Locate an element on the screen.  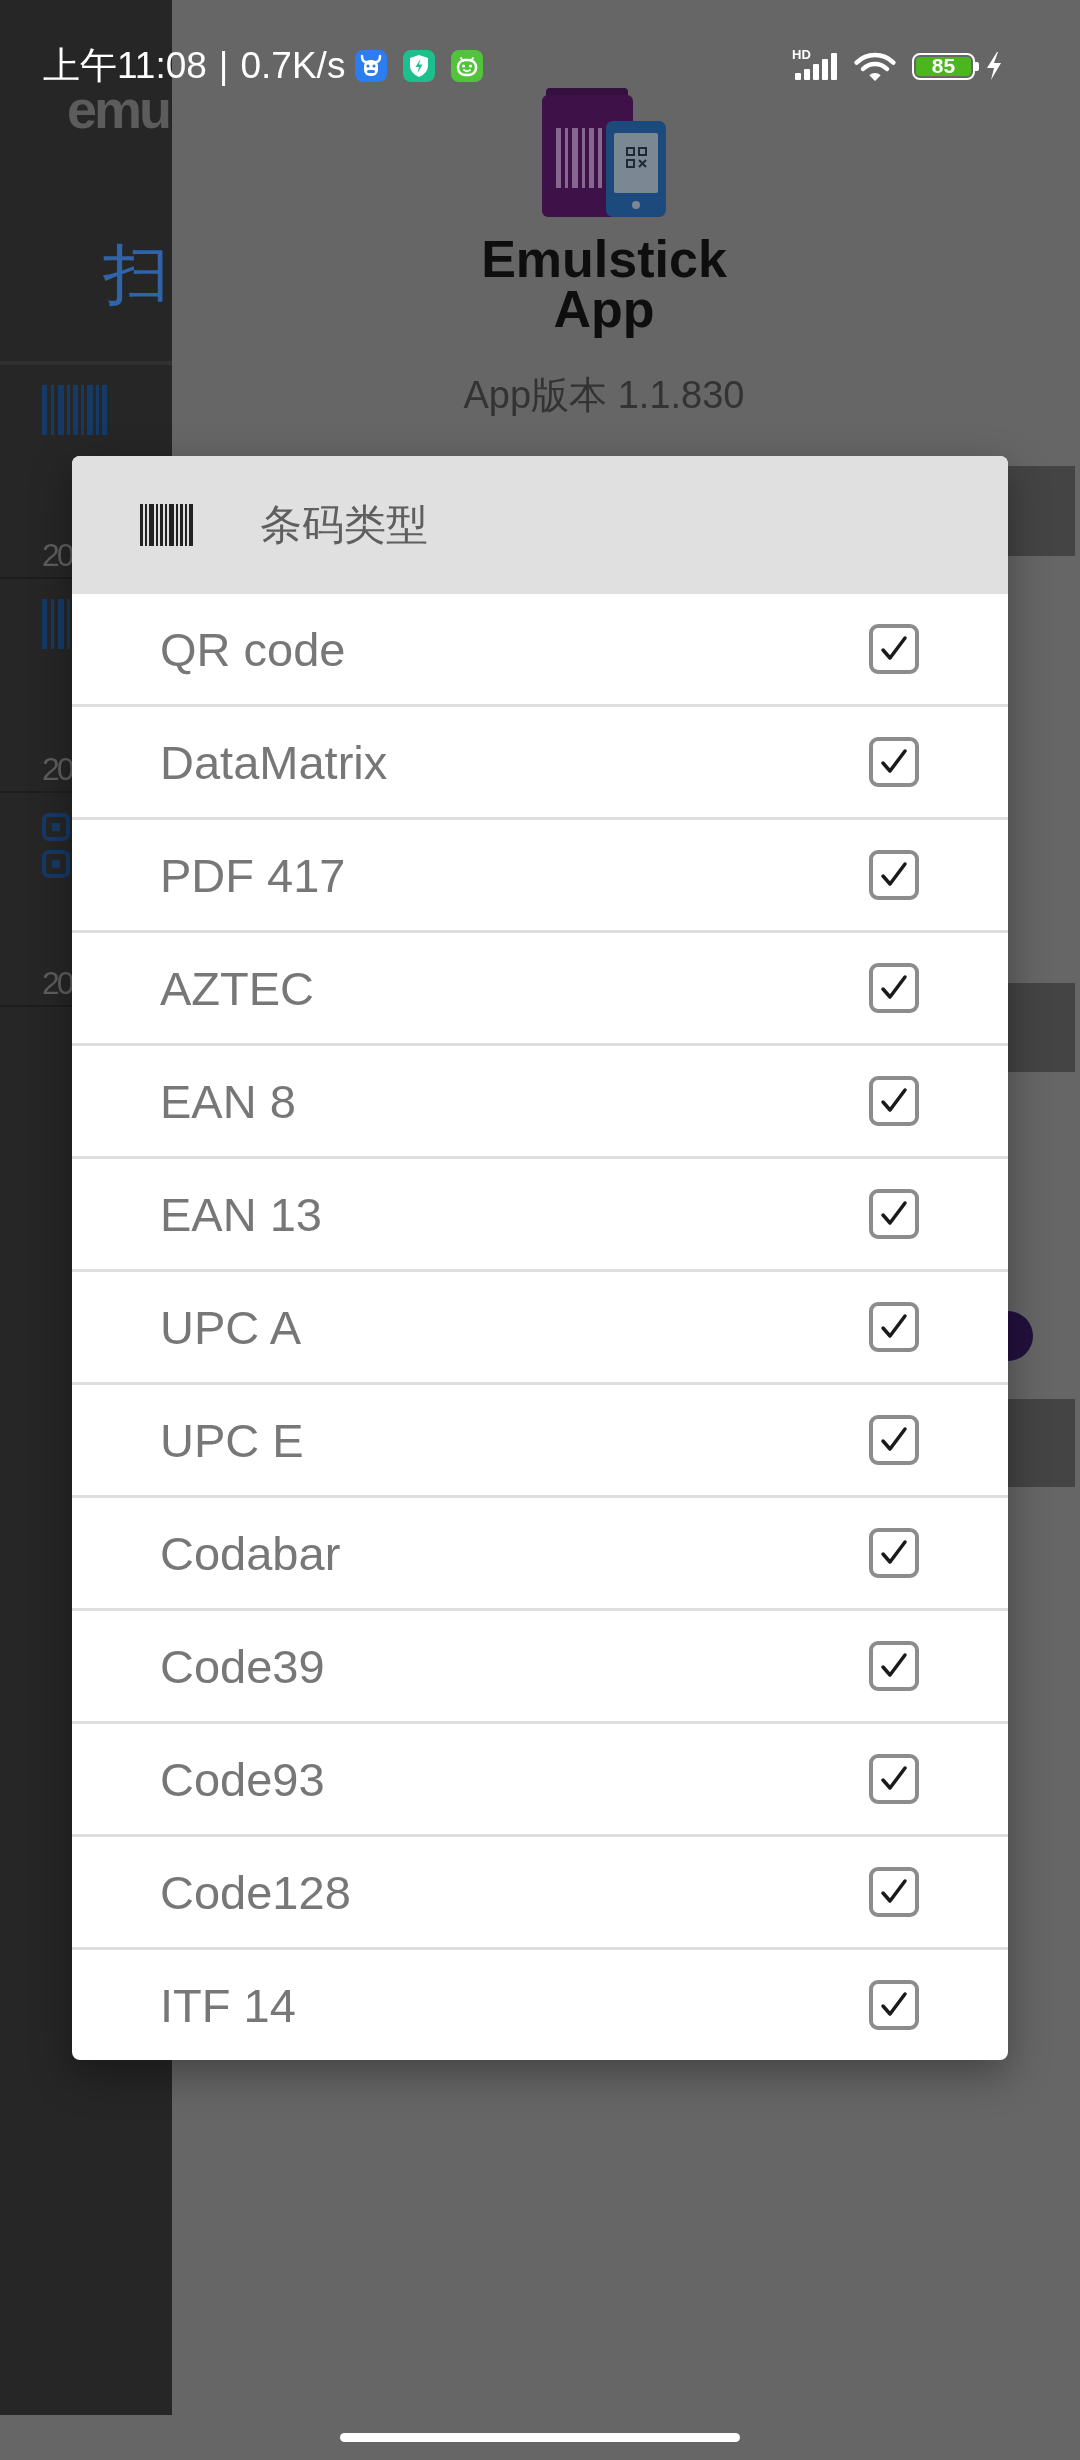
option-row: UPC A is located at coordinates (540, 1325).